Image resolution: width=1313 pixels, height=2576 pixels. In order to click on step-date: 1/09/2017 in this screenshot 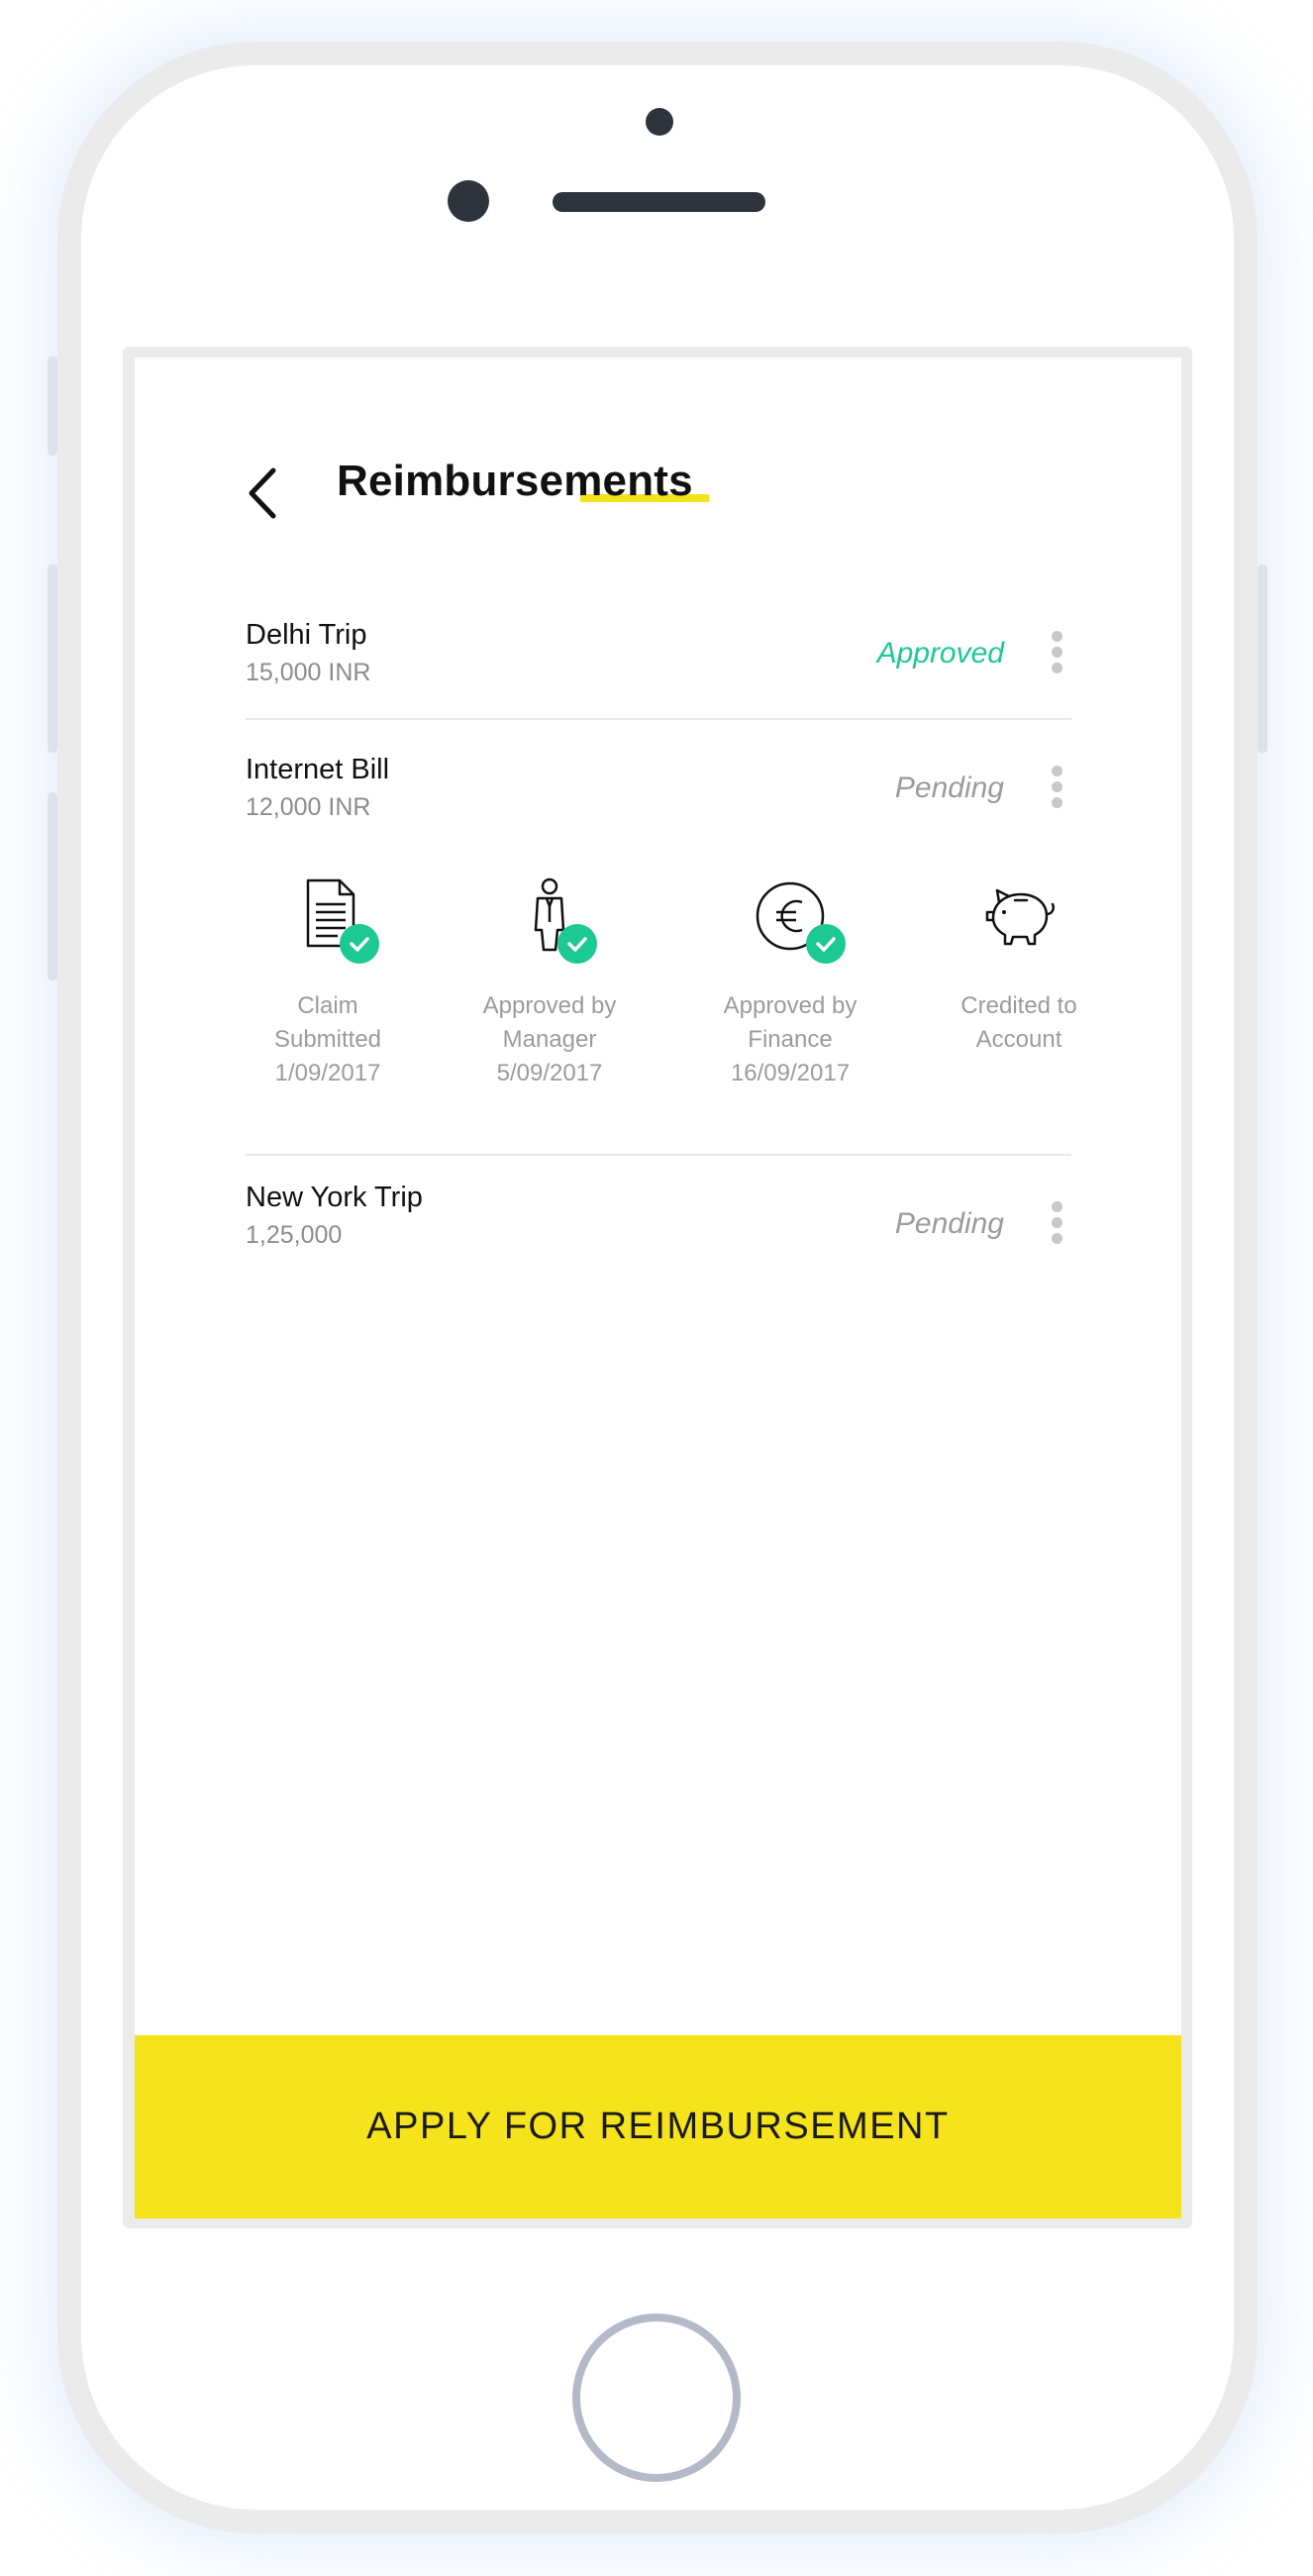, I will do `click(327, 1073)`.